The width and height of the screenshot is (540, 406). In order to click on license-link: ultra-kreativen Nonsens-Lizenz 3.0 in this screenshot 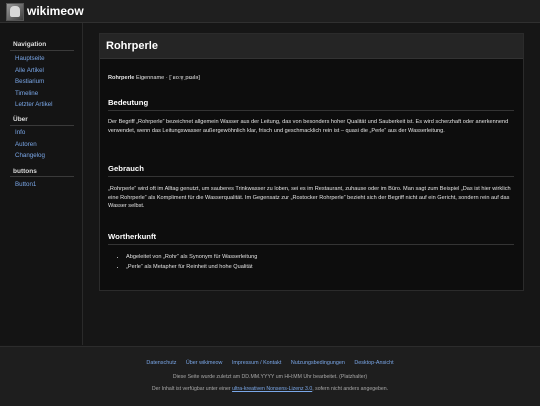, I will do `click(272, 389)`.